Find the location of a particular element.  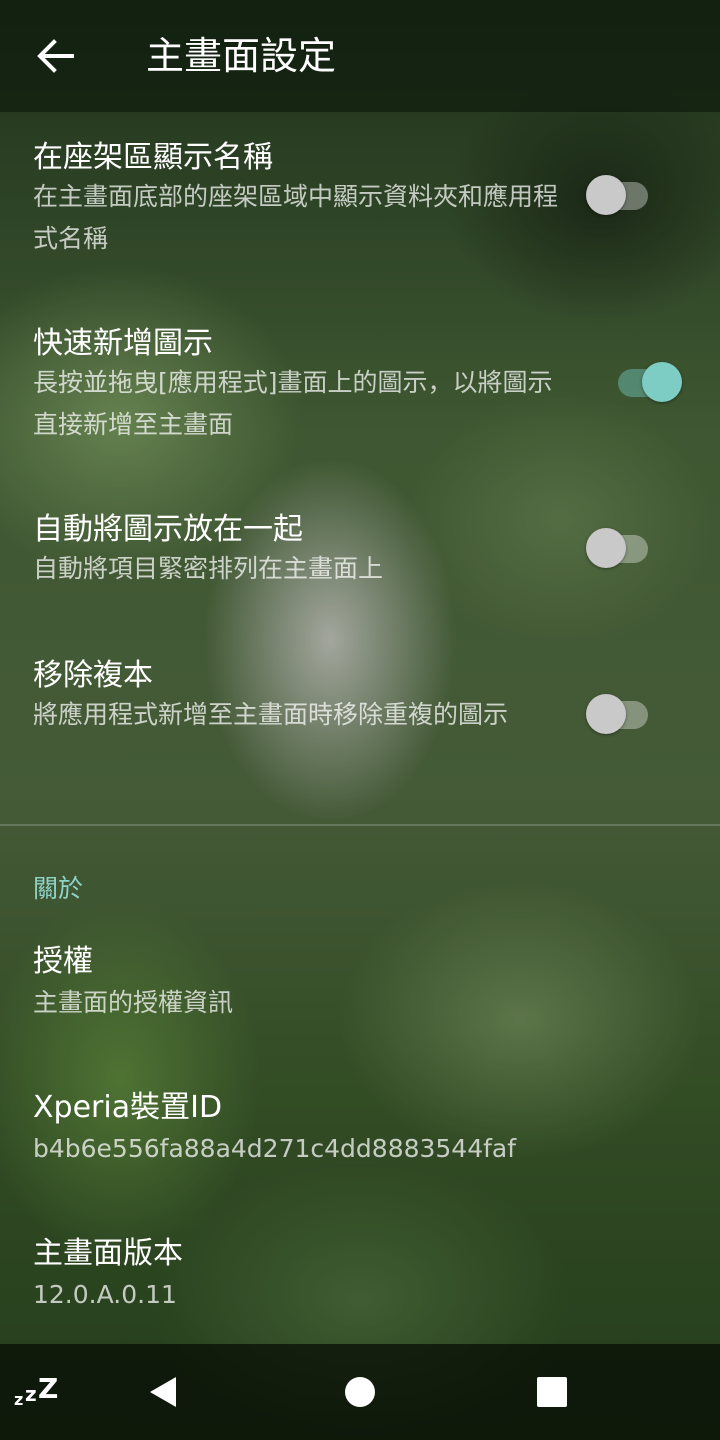

setting-description: 長按並拖曳[應用程式]畫面上的圖示，以將圖示直接新增至主畫面 is located at coordinates (293, 403).